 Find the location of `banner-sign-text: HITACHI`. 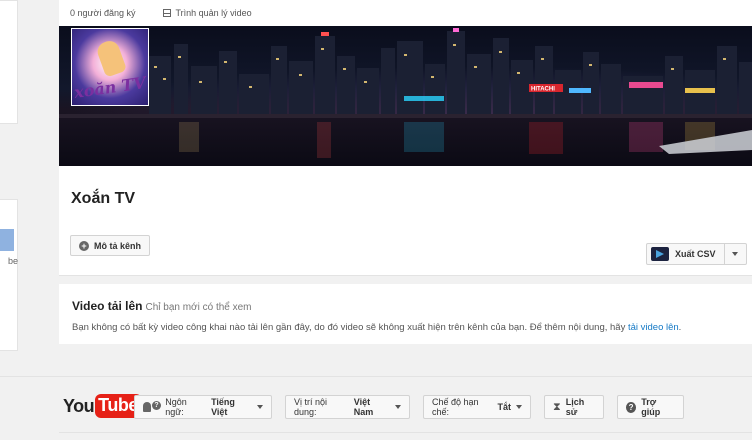

banner-sign-text: HITACHI is located at coordinates (543, 90).